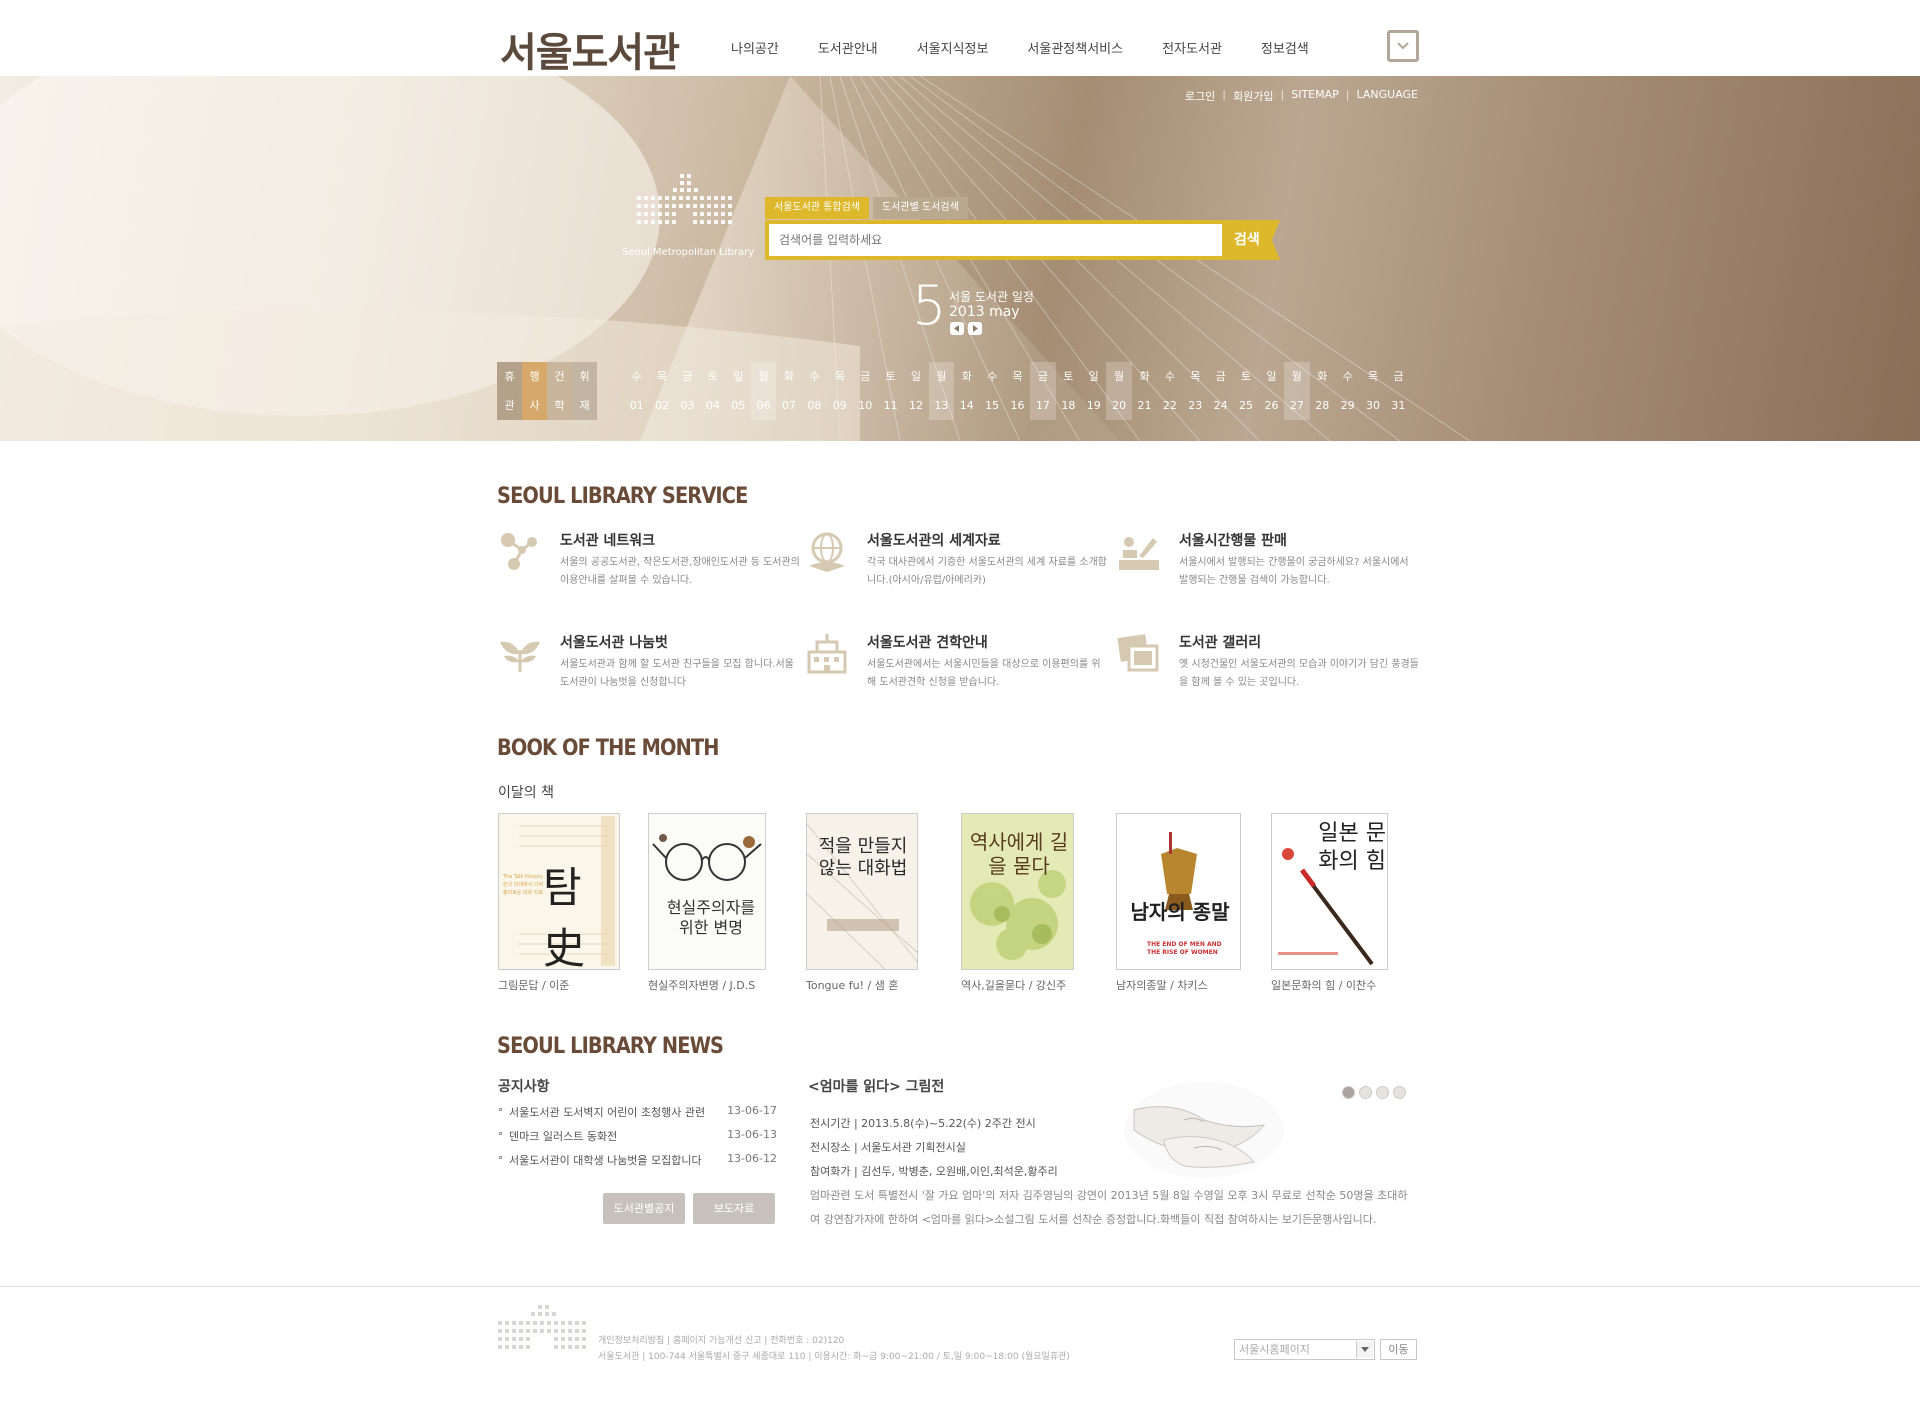 This screenshot has height=1407, width=1920. What do you see at coordinates (1200, 96) in the screenshot?
I see `login-link: 로그인` at bounding box center [1200, 96].